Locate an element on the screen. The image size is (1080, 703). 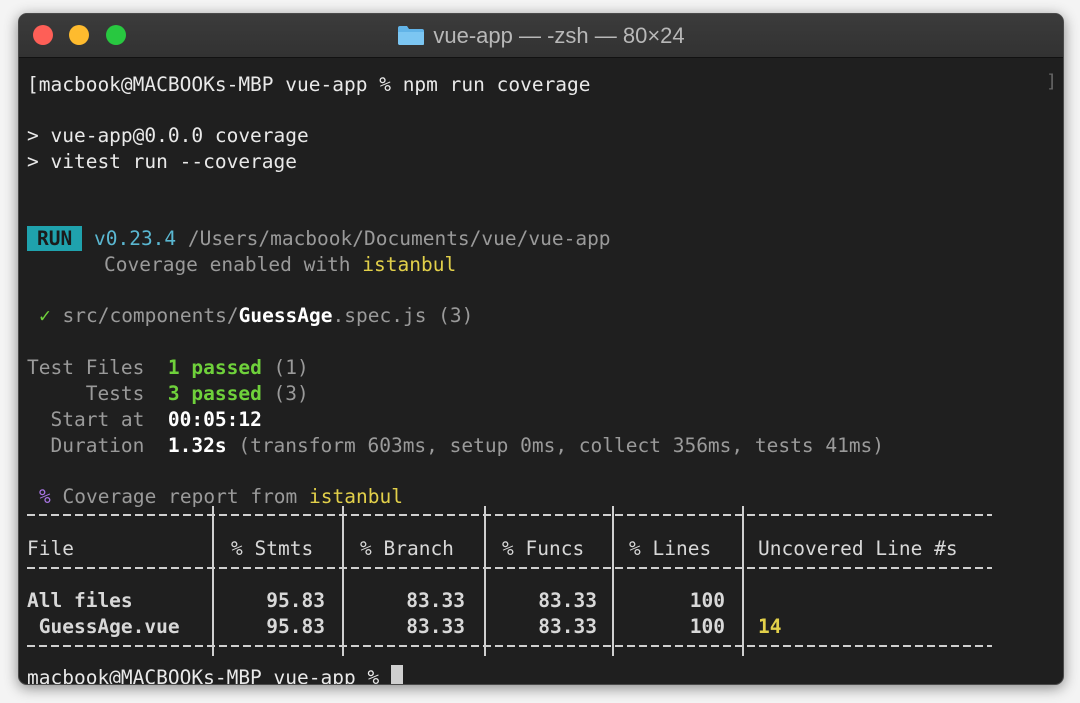
folder-icon is located at coordinates (411, 35).